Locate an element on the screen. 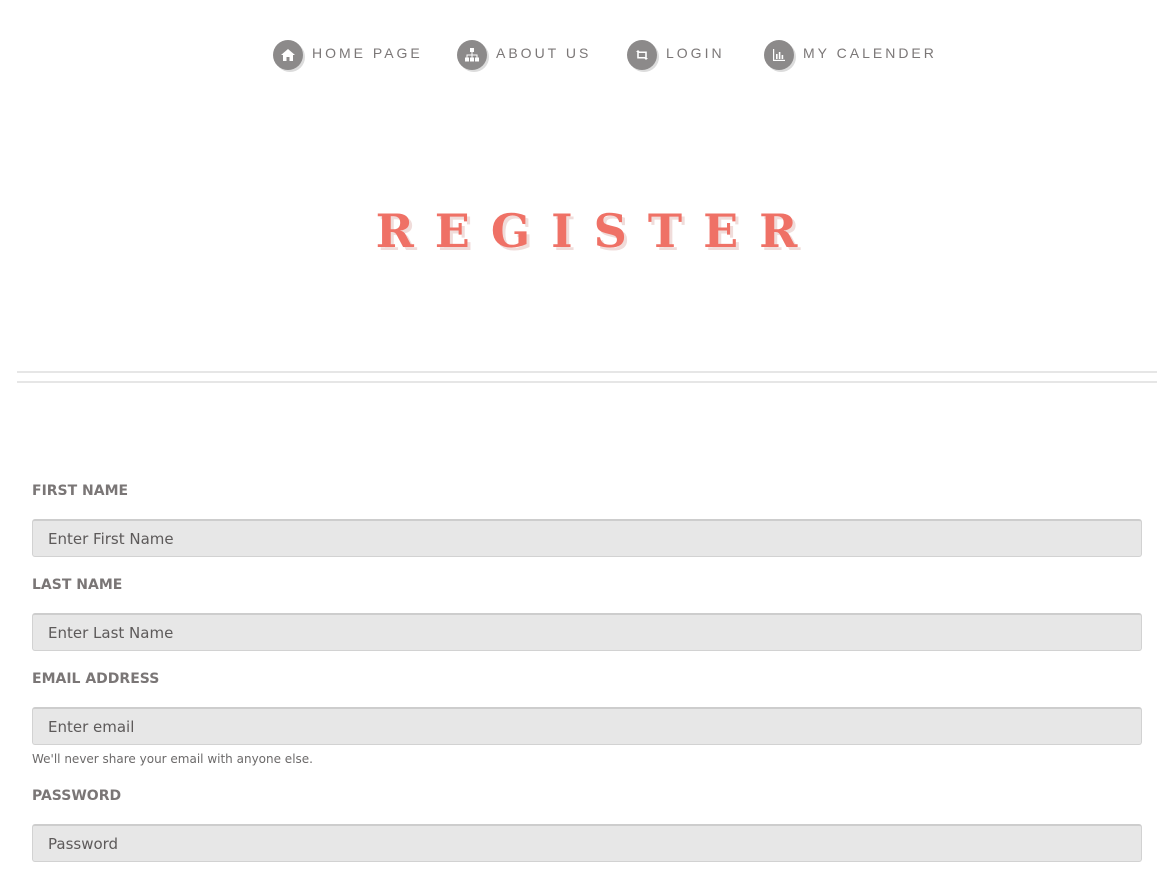 This screenshot has width=1173, height=880. page-title: REGISTER is located at coordinates (597, 231).